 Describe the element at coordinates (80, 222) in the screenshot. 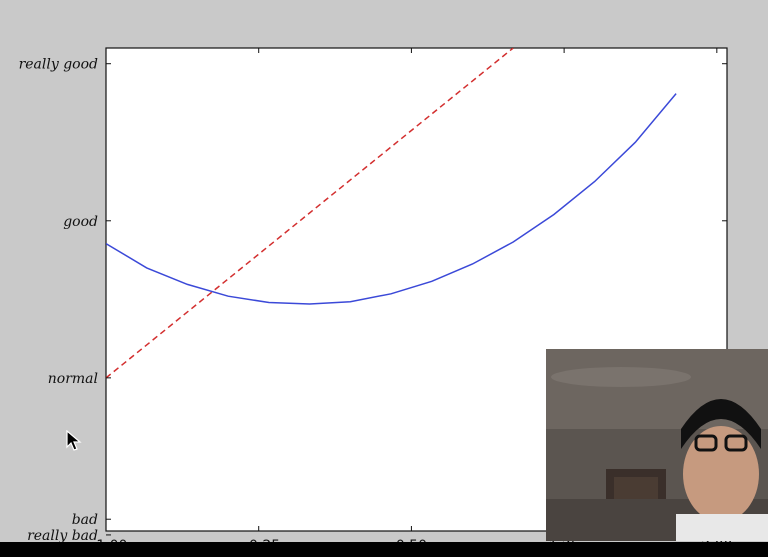

I see `y-tick-label: good` at that location.